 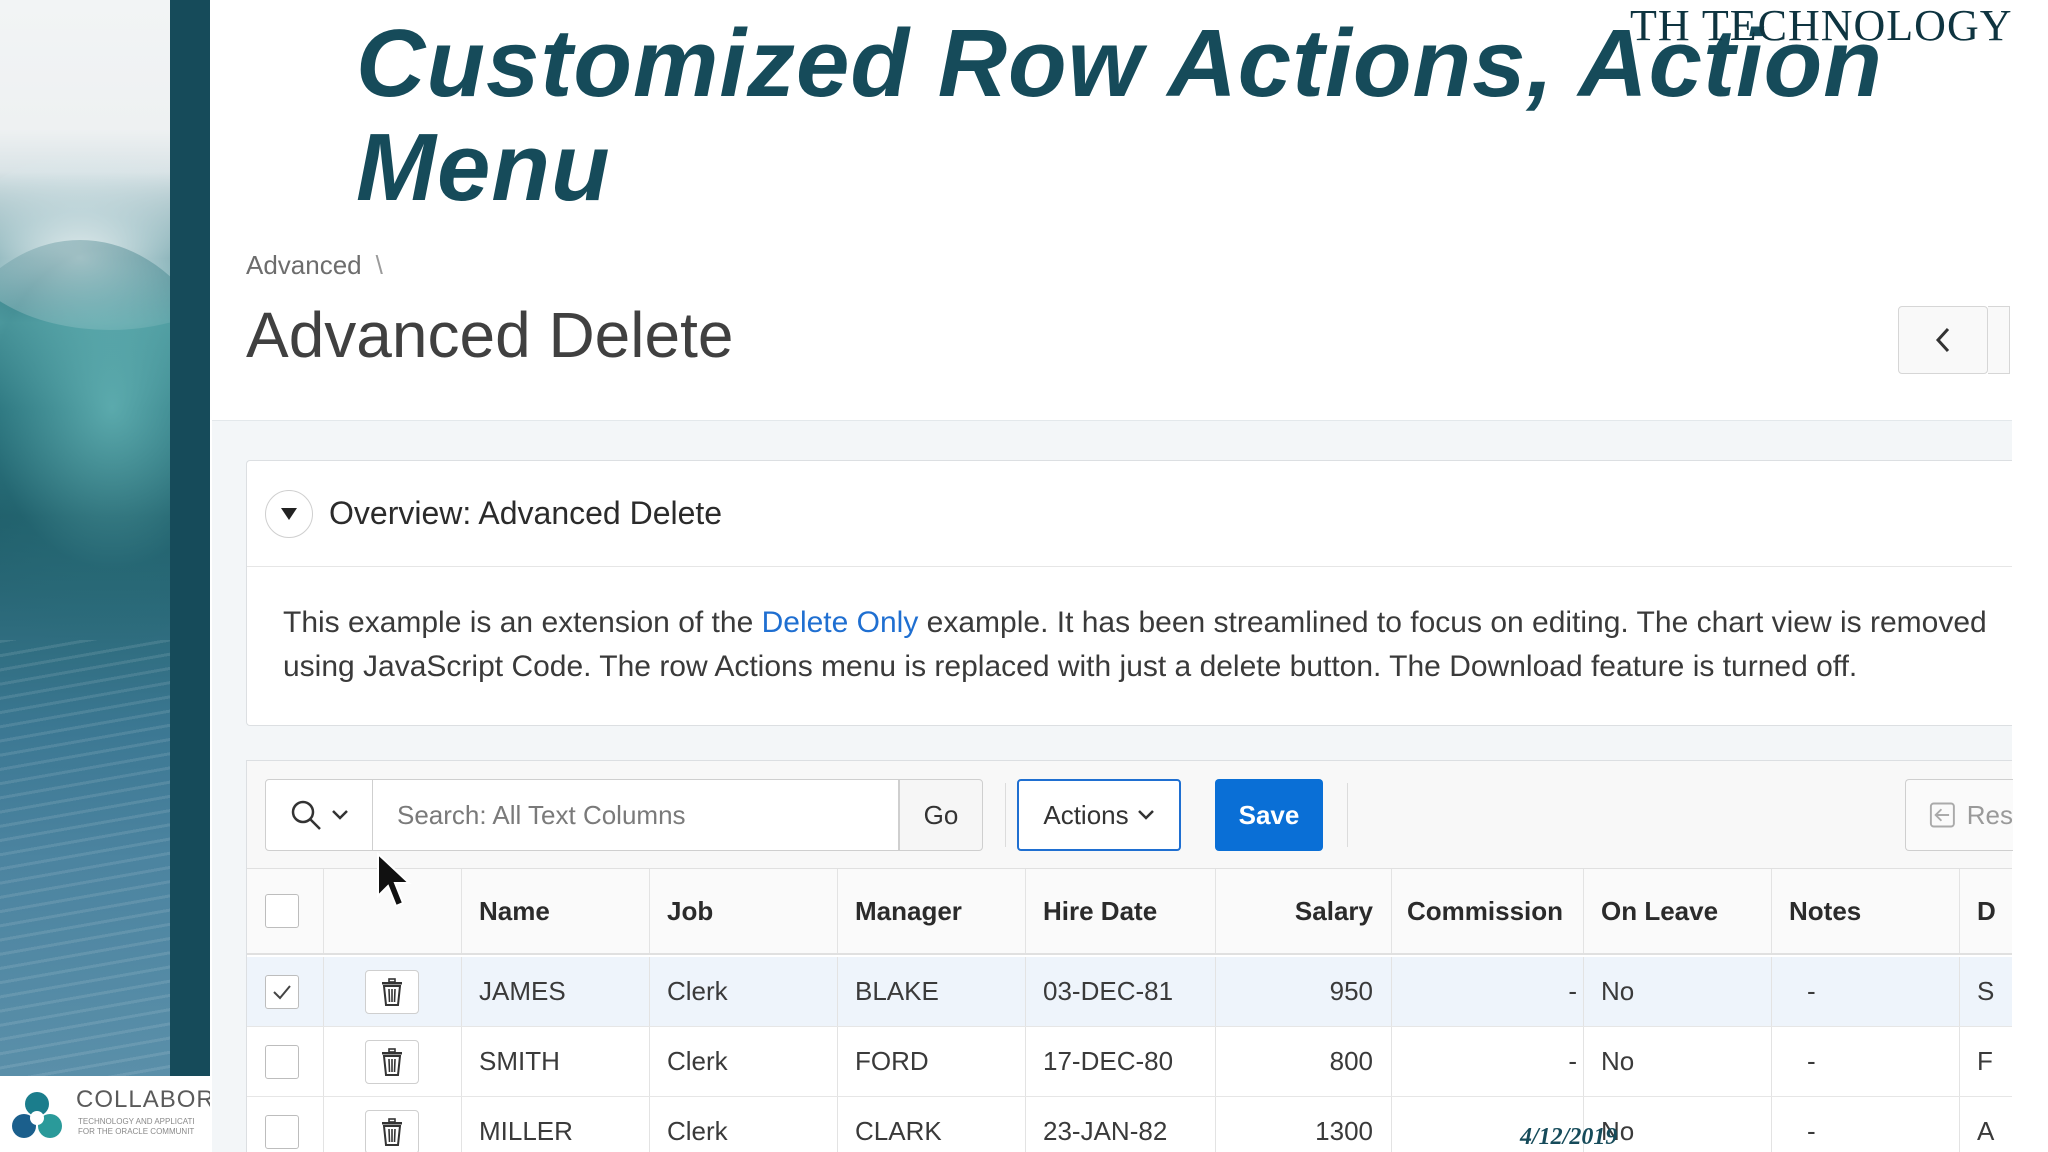 I want to click on brand-name: TH TECHNOLOGY, so click(x=1821, y=25).